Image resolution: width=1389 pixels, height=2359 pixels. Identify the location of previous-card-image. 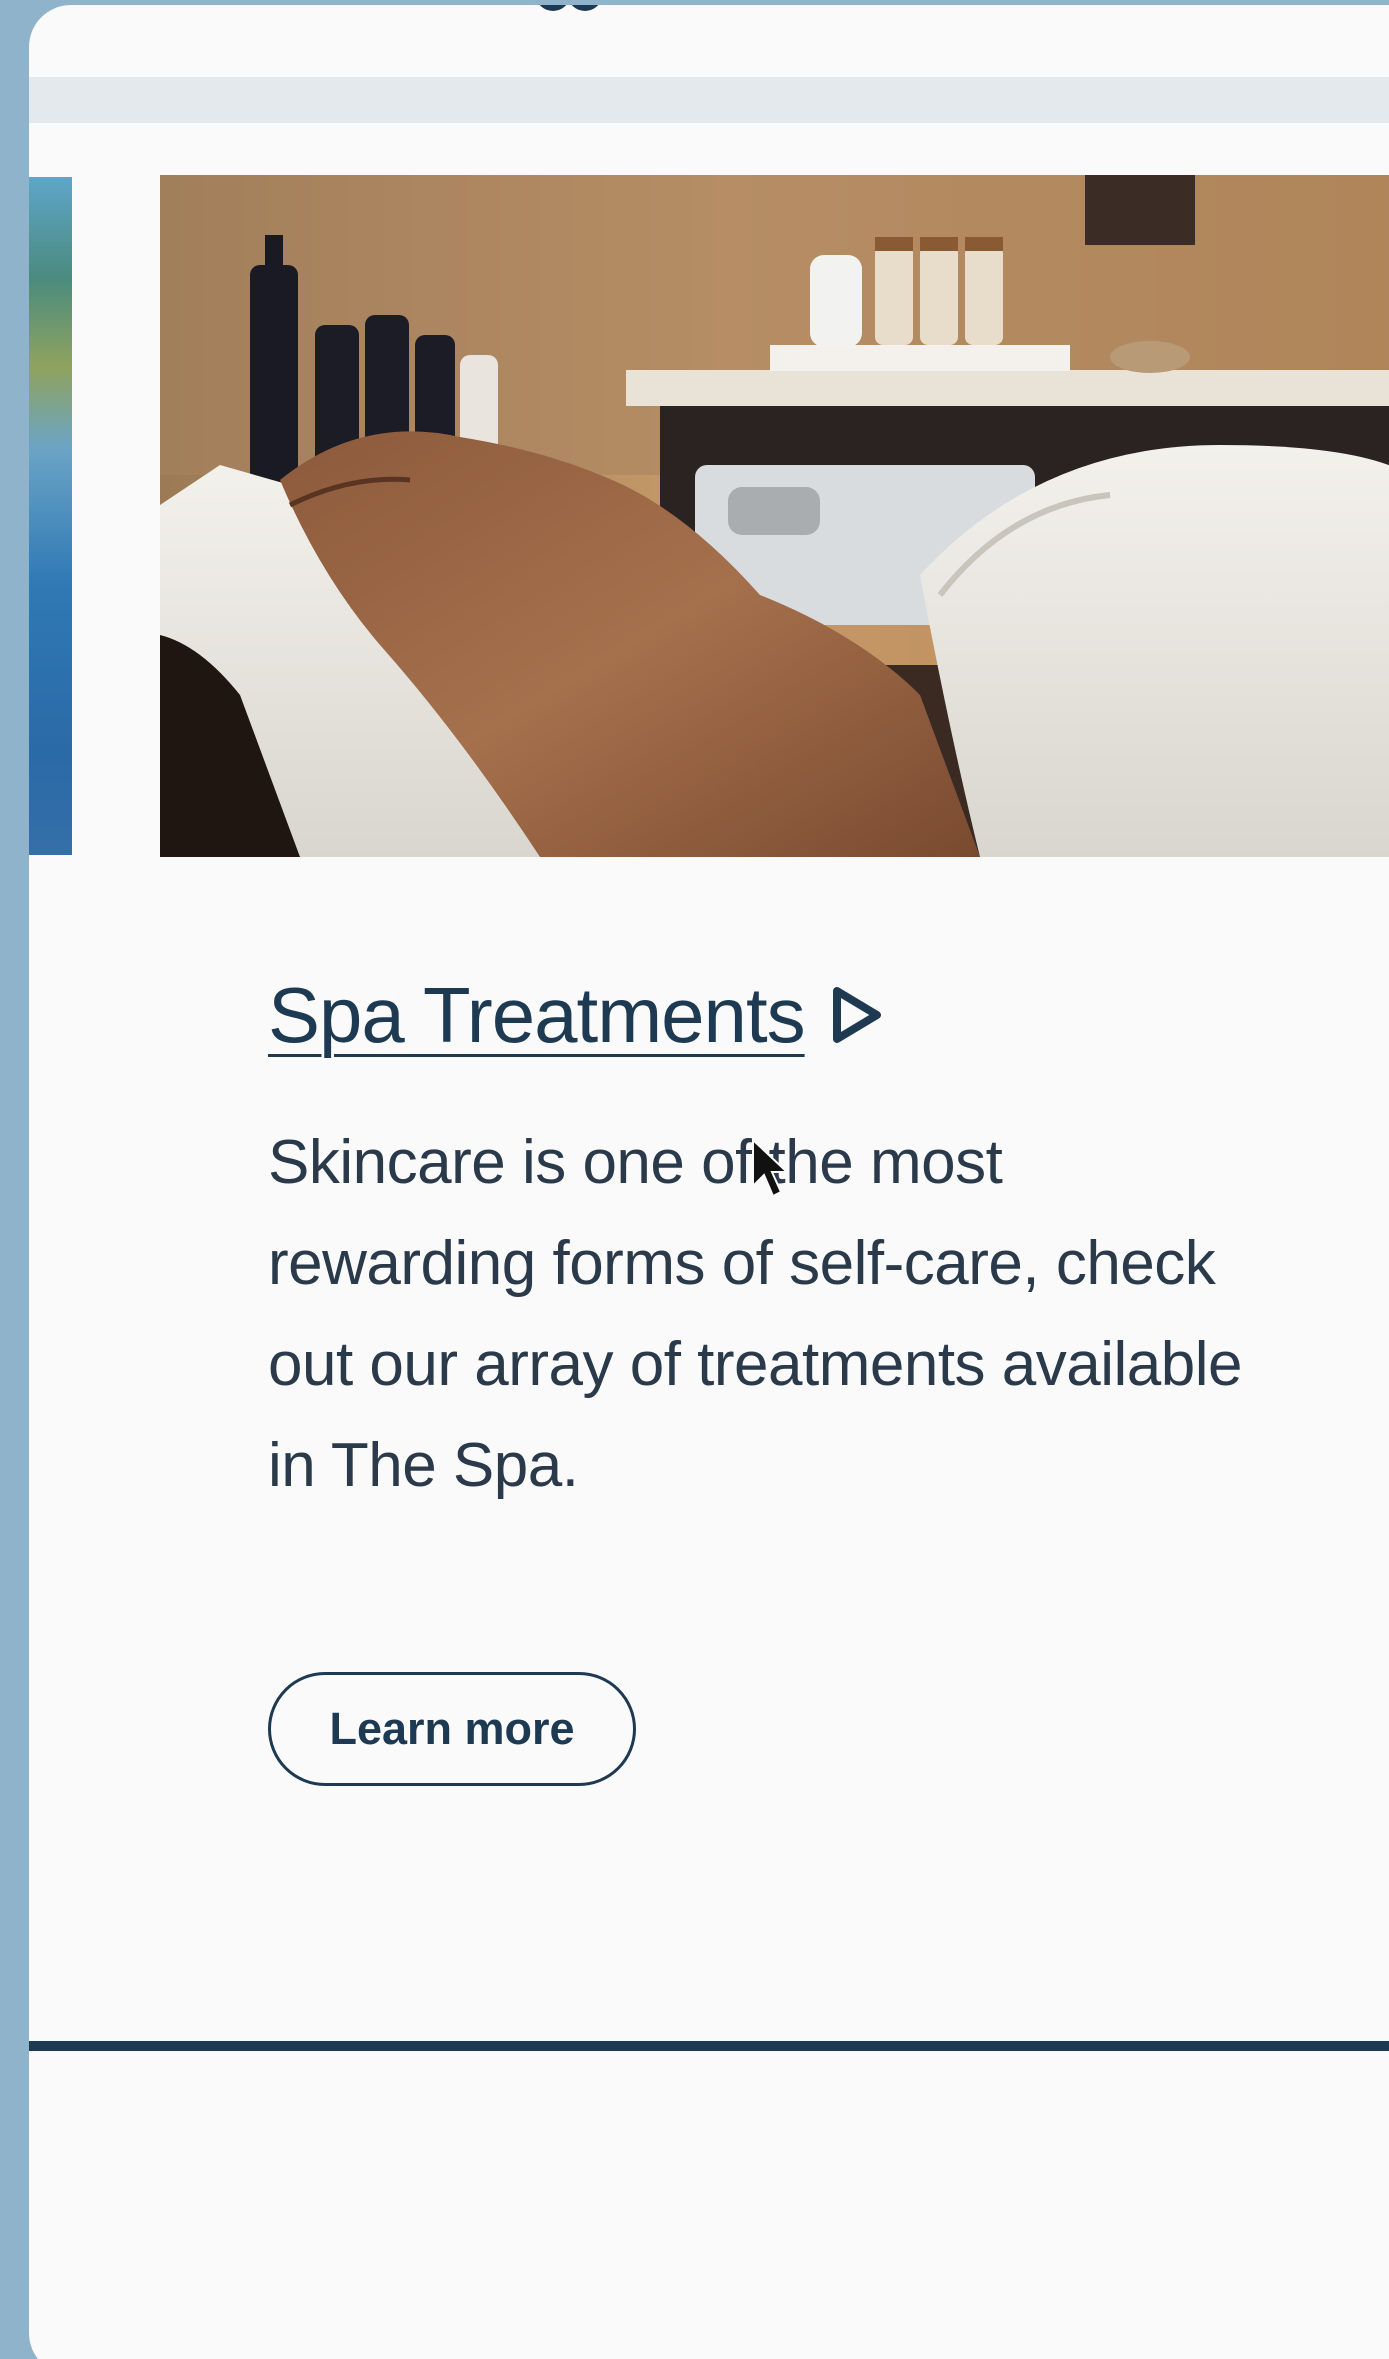
(50, 516).